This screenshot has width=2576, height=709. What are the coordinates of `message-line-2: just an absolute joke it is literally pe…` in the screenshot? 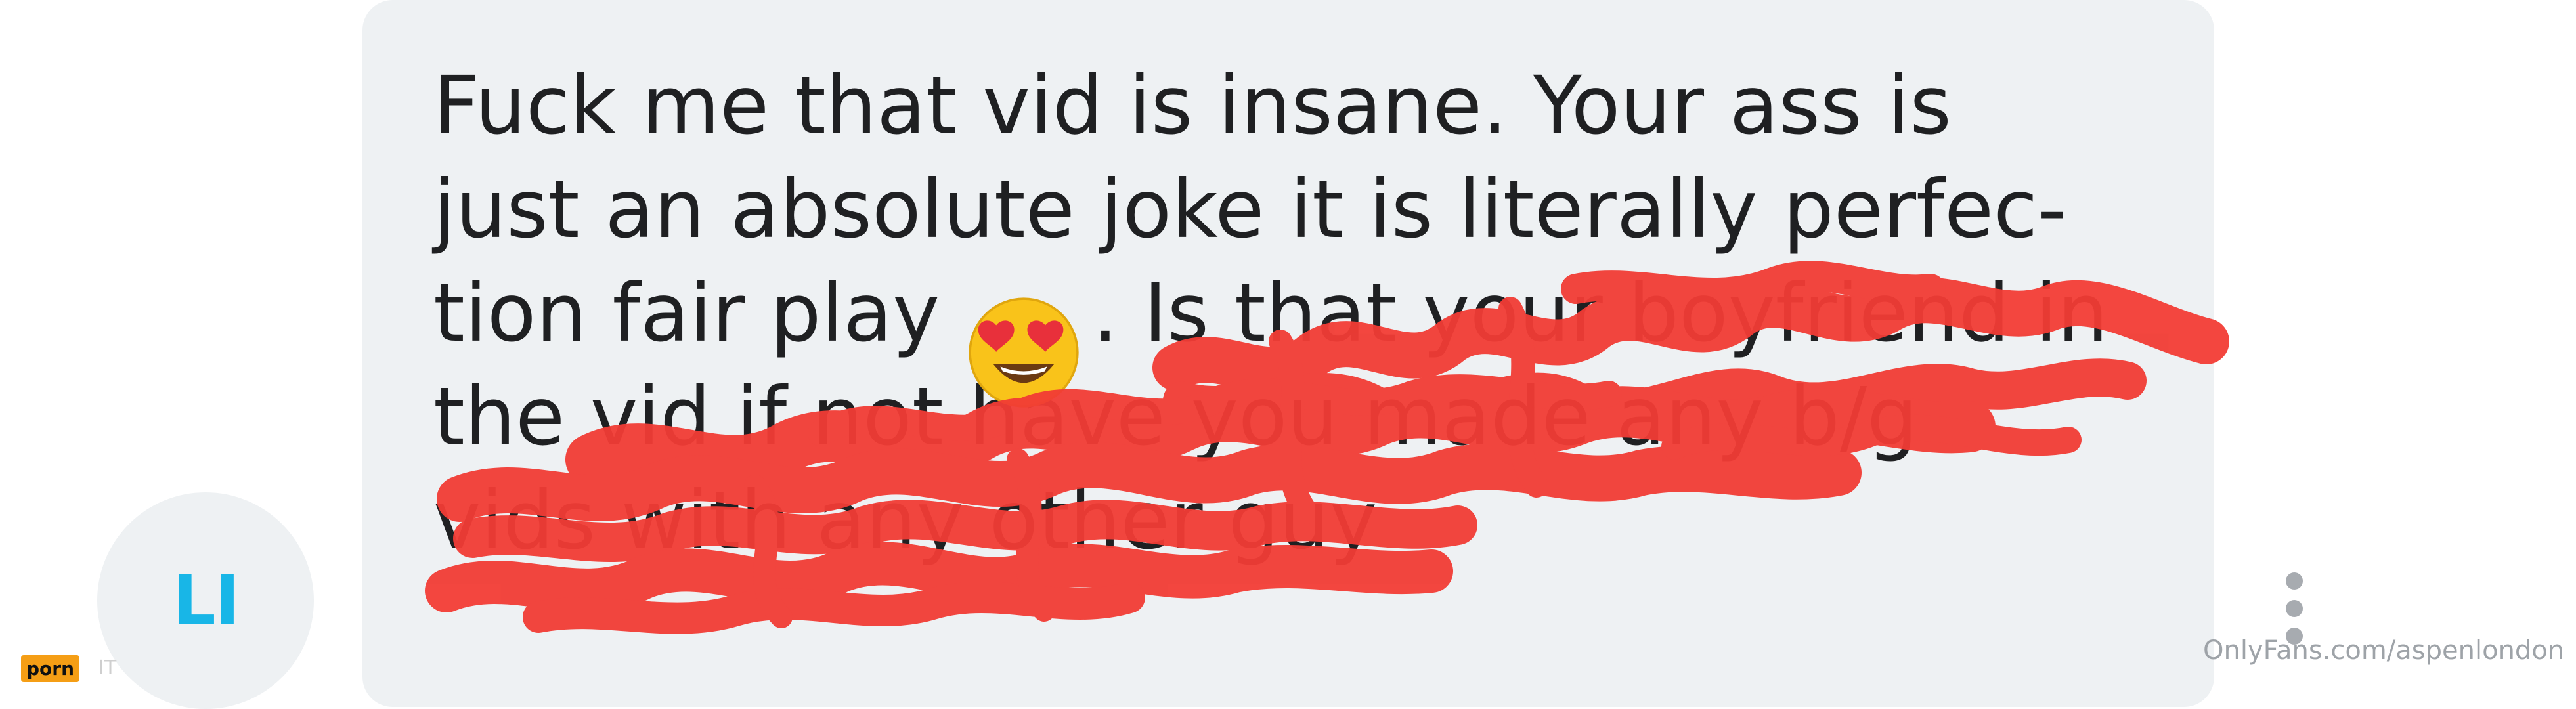 It's located at (1250, 209).